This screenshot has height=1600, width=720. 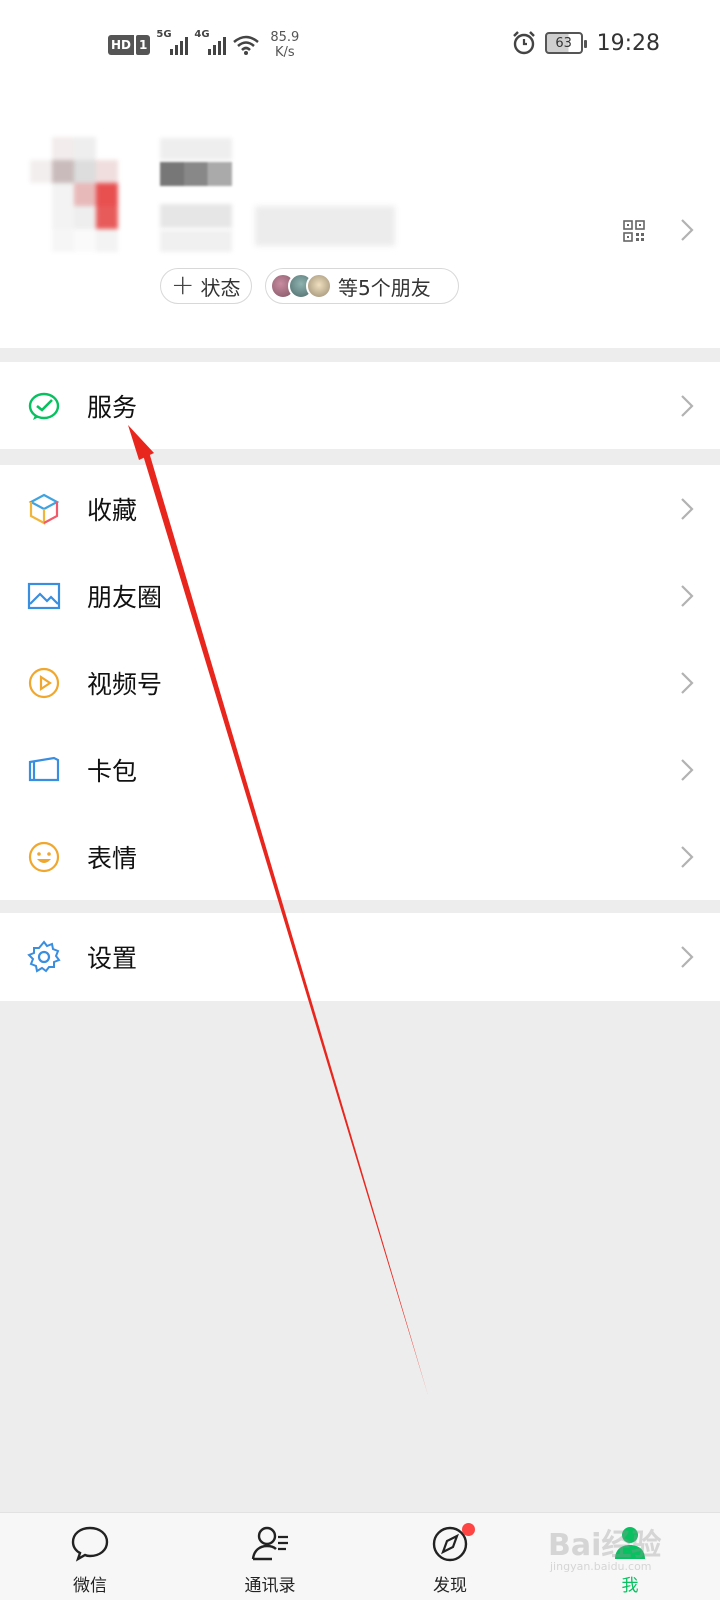 I want to click on menu-item-stickers: 表情, so click(x=360, y=856).